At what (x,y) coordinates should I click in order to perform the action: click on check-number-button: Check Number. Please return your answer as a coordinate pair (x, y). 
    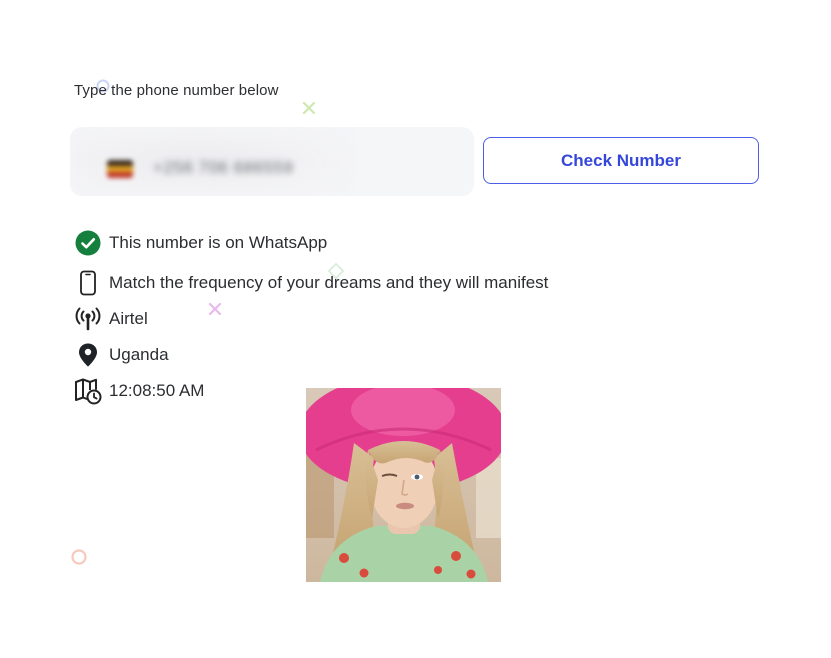
    Looking at the image, I should click on (621, 160).